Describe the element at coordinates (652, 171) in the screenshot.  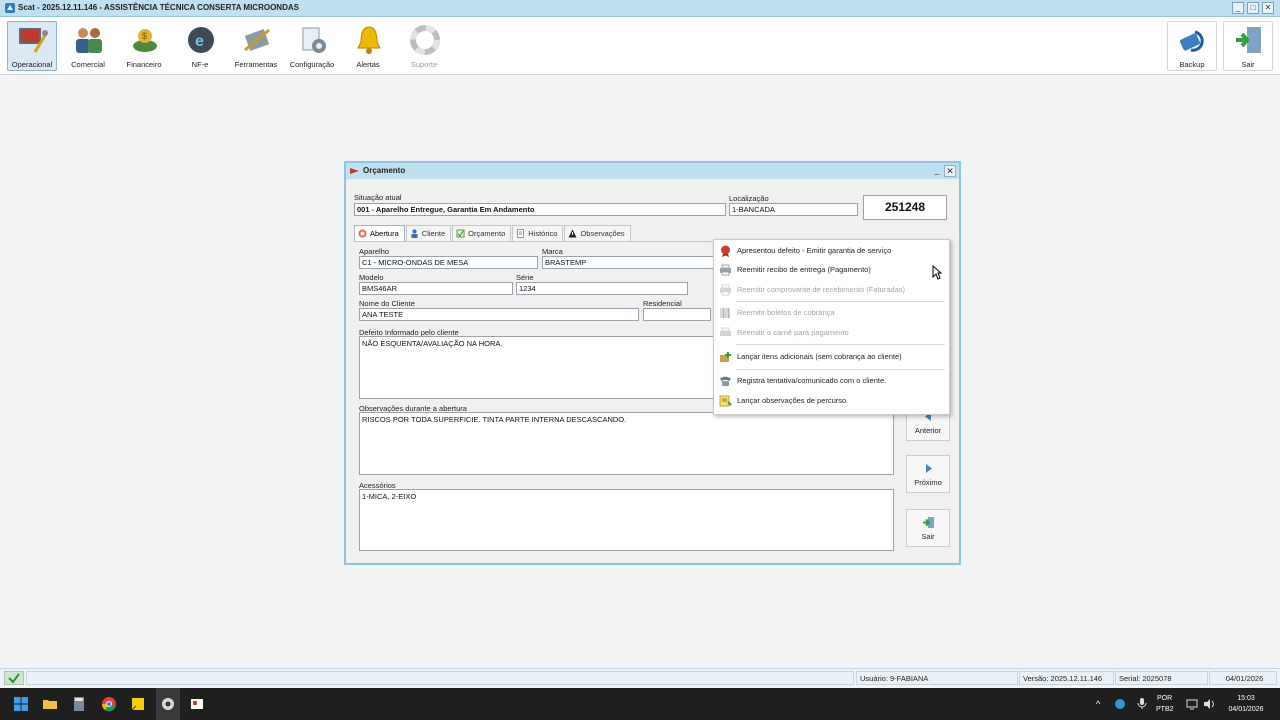
I see `dialog-titlebar: Orçamento _ ✕` at that location.